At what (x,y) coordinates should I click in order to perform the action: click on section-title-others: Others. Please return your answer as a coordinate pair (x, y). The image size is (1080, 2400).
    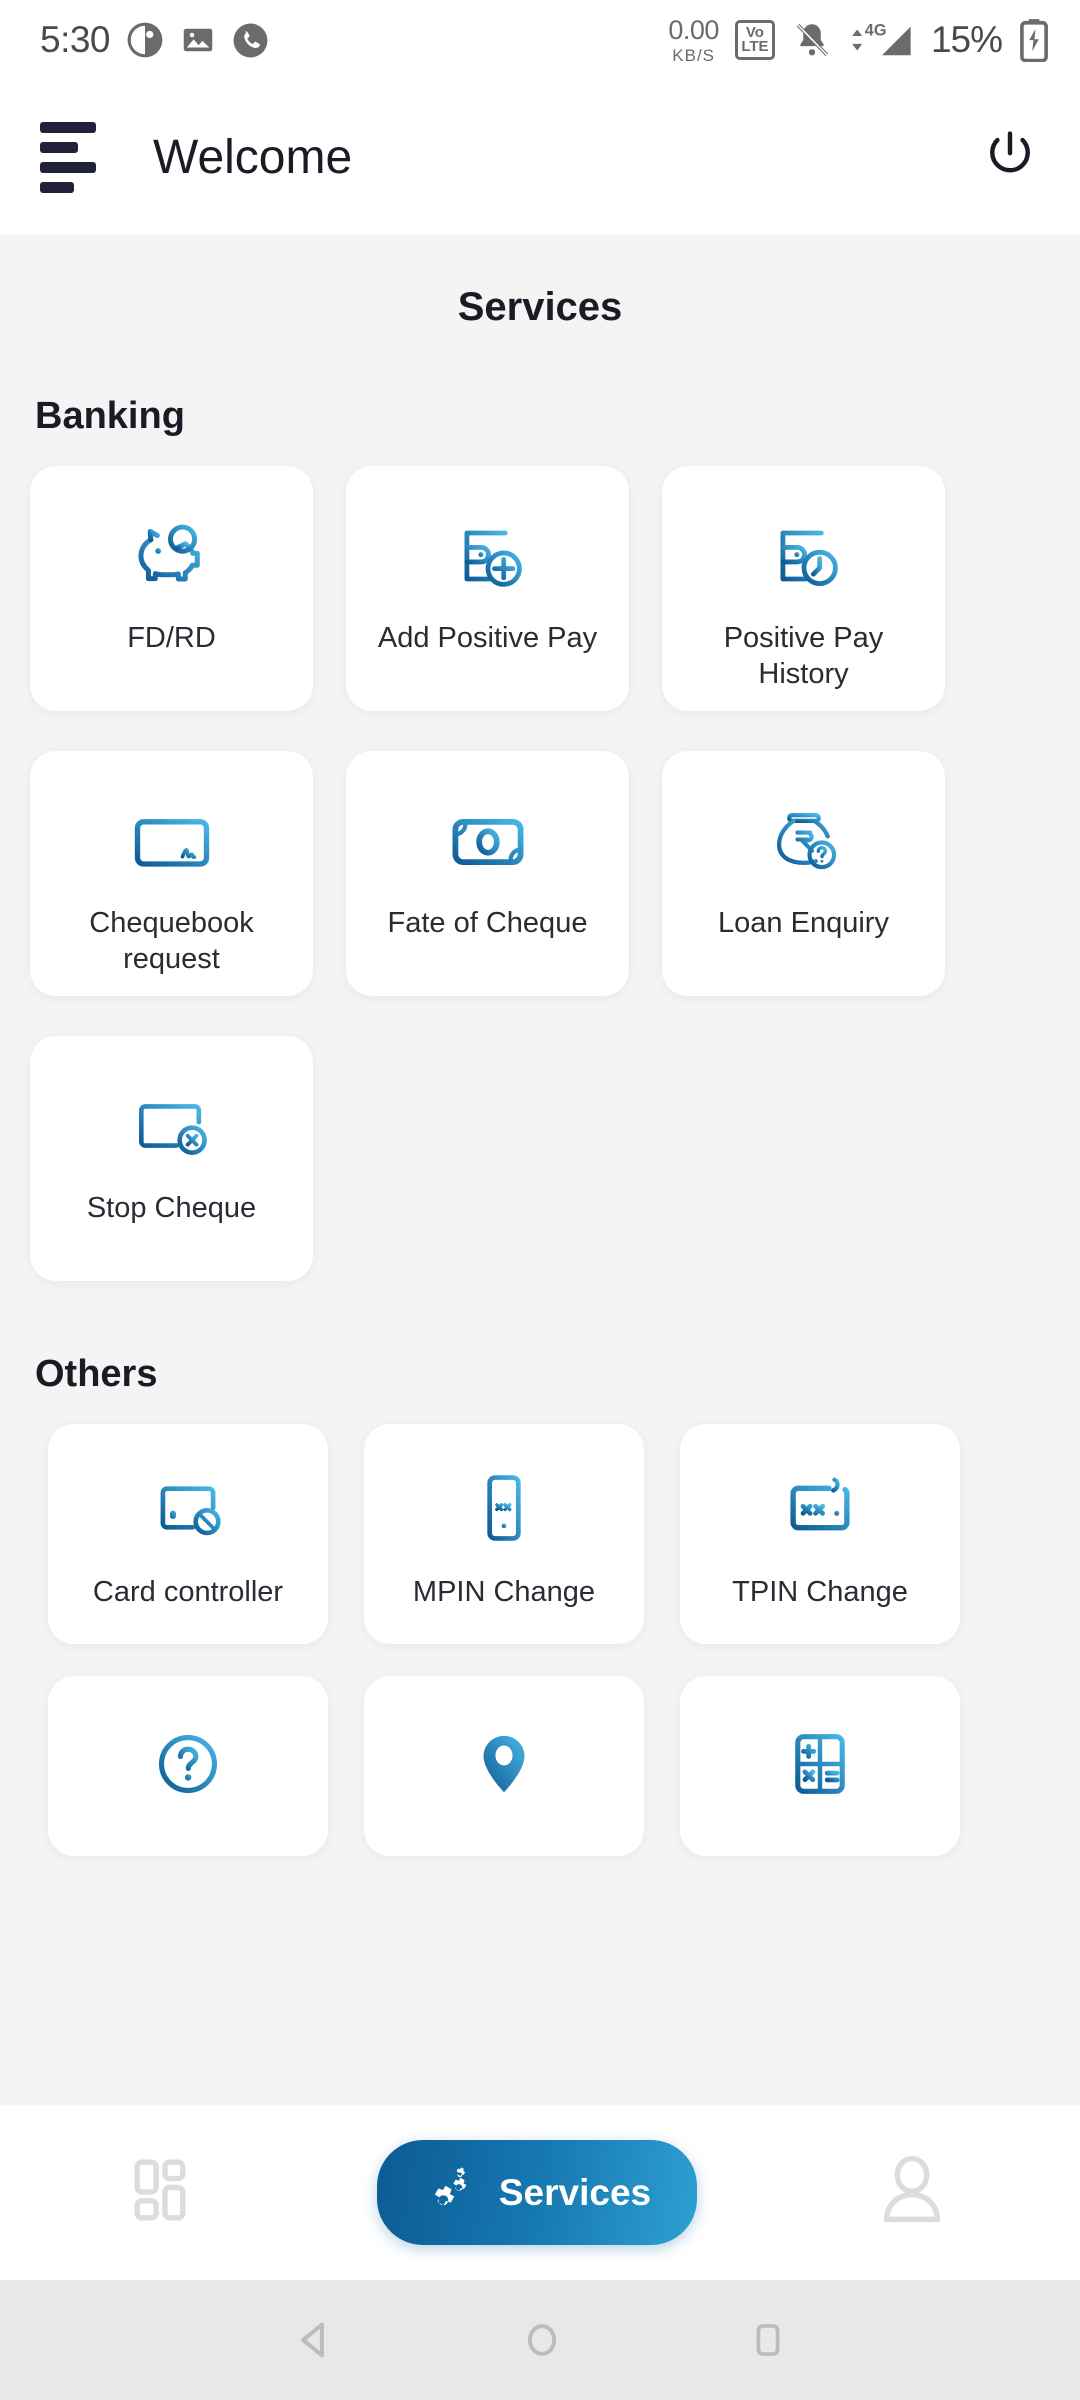
    Looking at the image, I should click on (96, 1374).